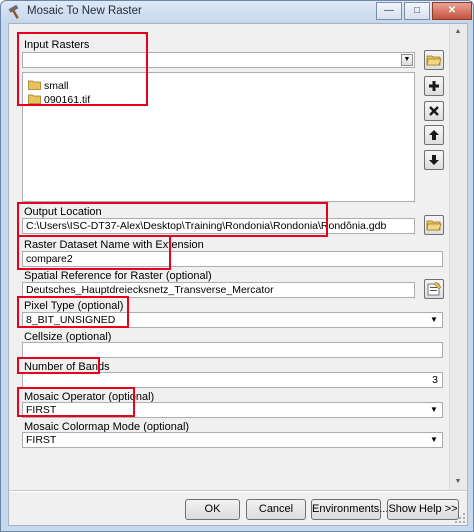 This screenshot has height=532, width=474. I want to click on mosaic-colormap-mode-value: FIRST, so click(41, 440).